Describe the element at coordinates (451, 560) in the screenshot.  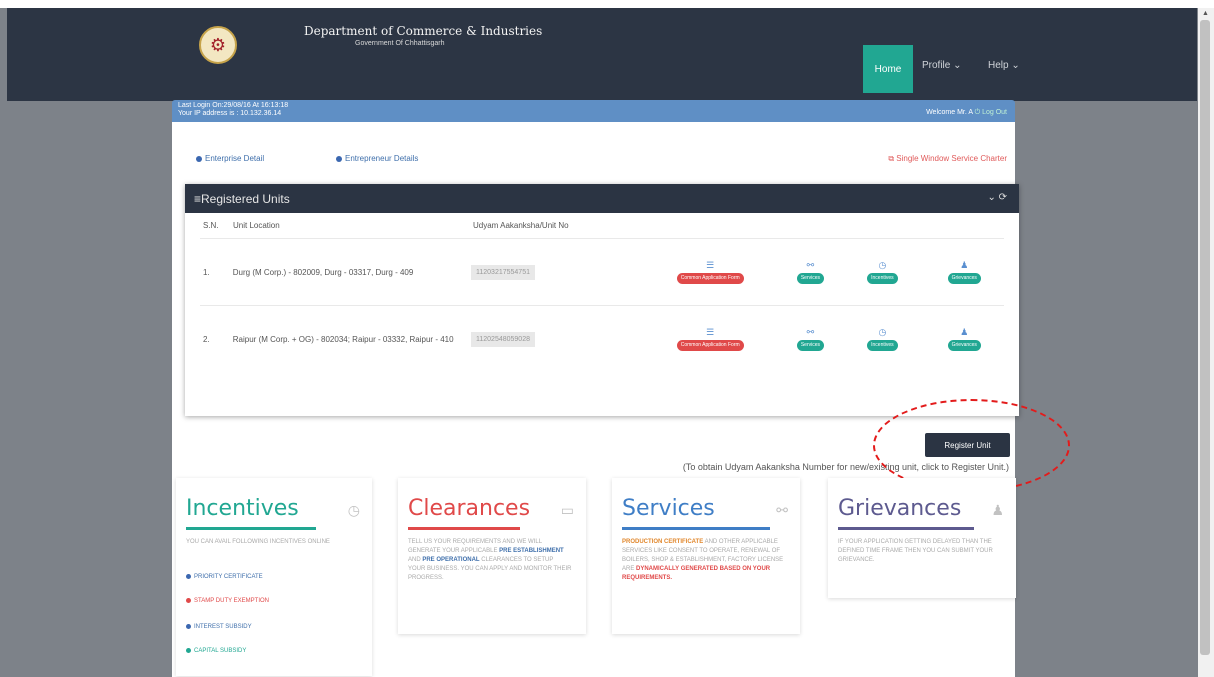
I see `clearances-text-d: PRE OPERATIONAL` at that location.